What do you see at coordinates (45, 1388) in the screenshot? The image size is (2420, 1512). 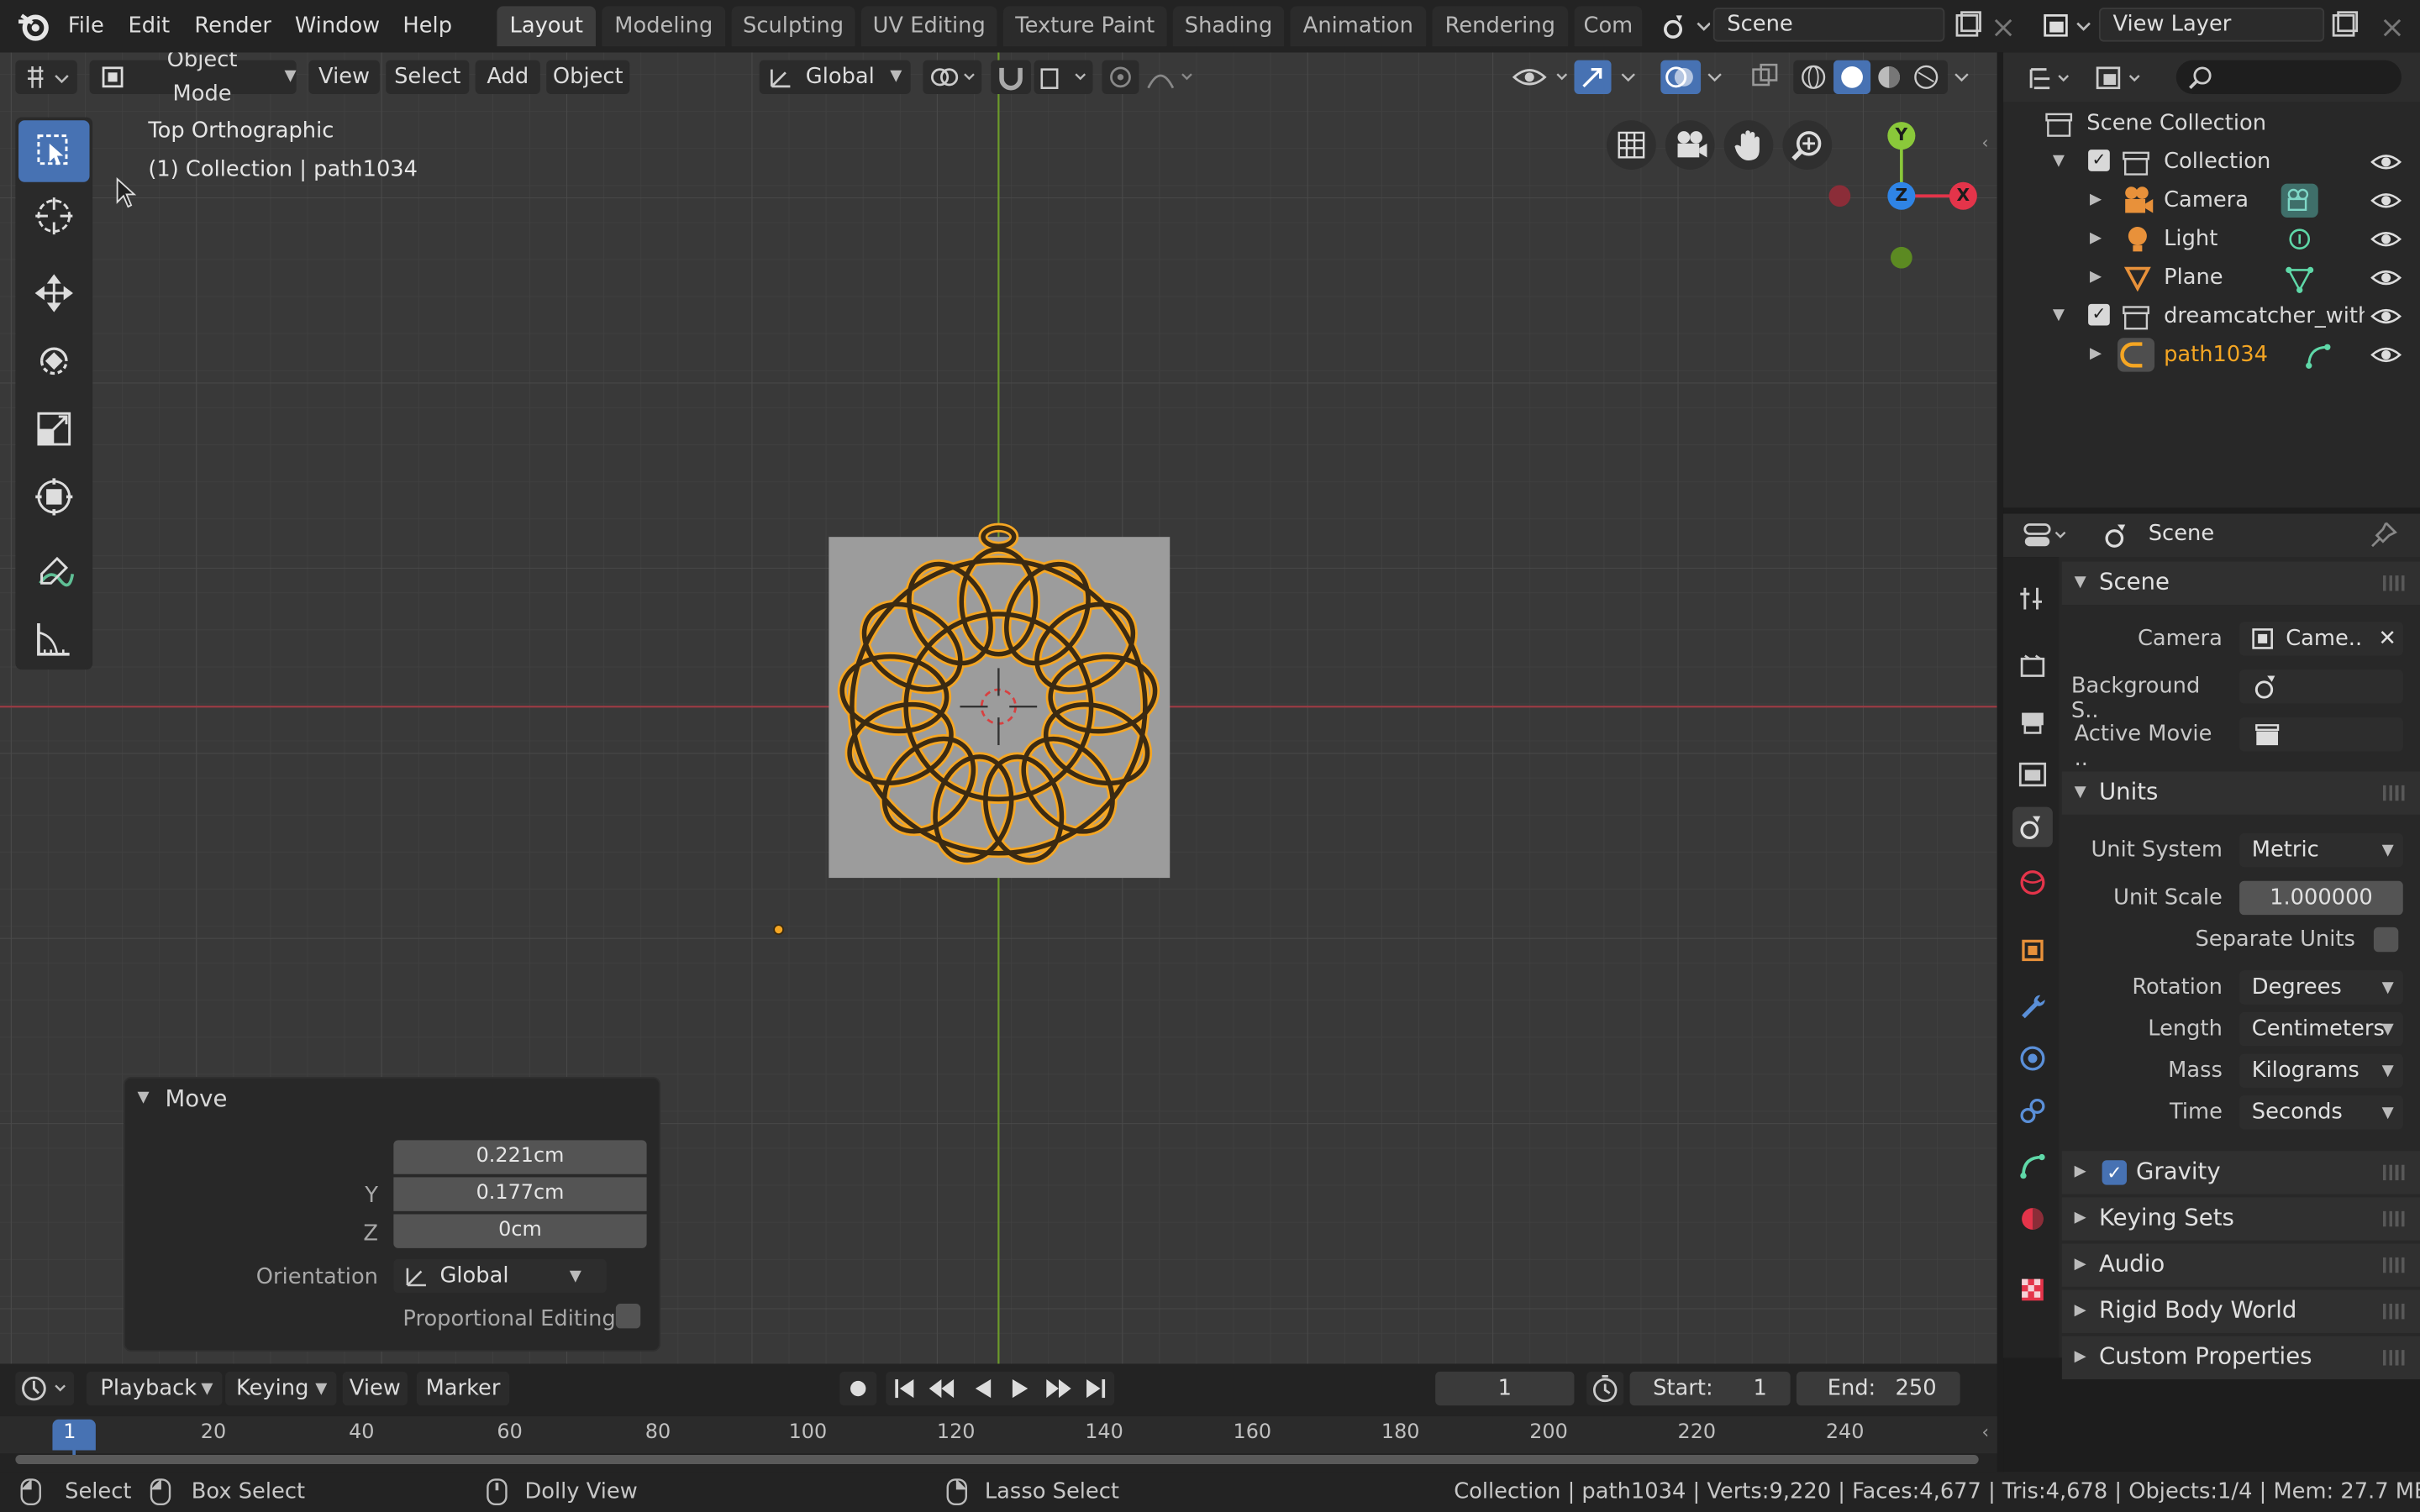 I see `timeline-editor-type-icon` at bounding box center [45, 1388].